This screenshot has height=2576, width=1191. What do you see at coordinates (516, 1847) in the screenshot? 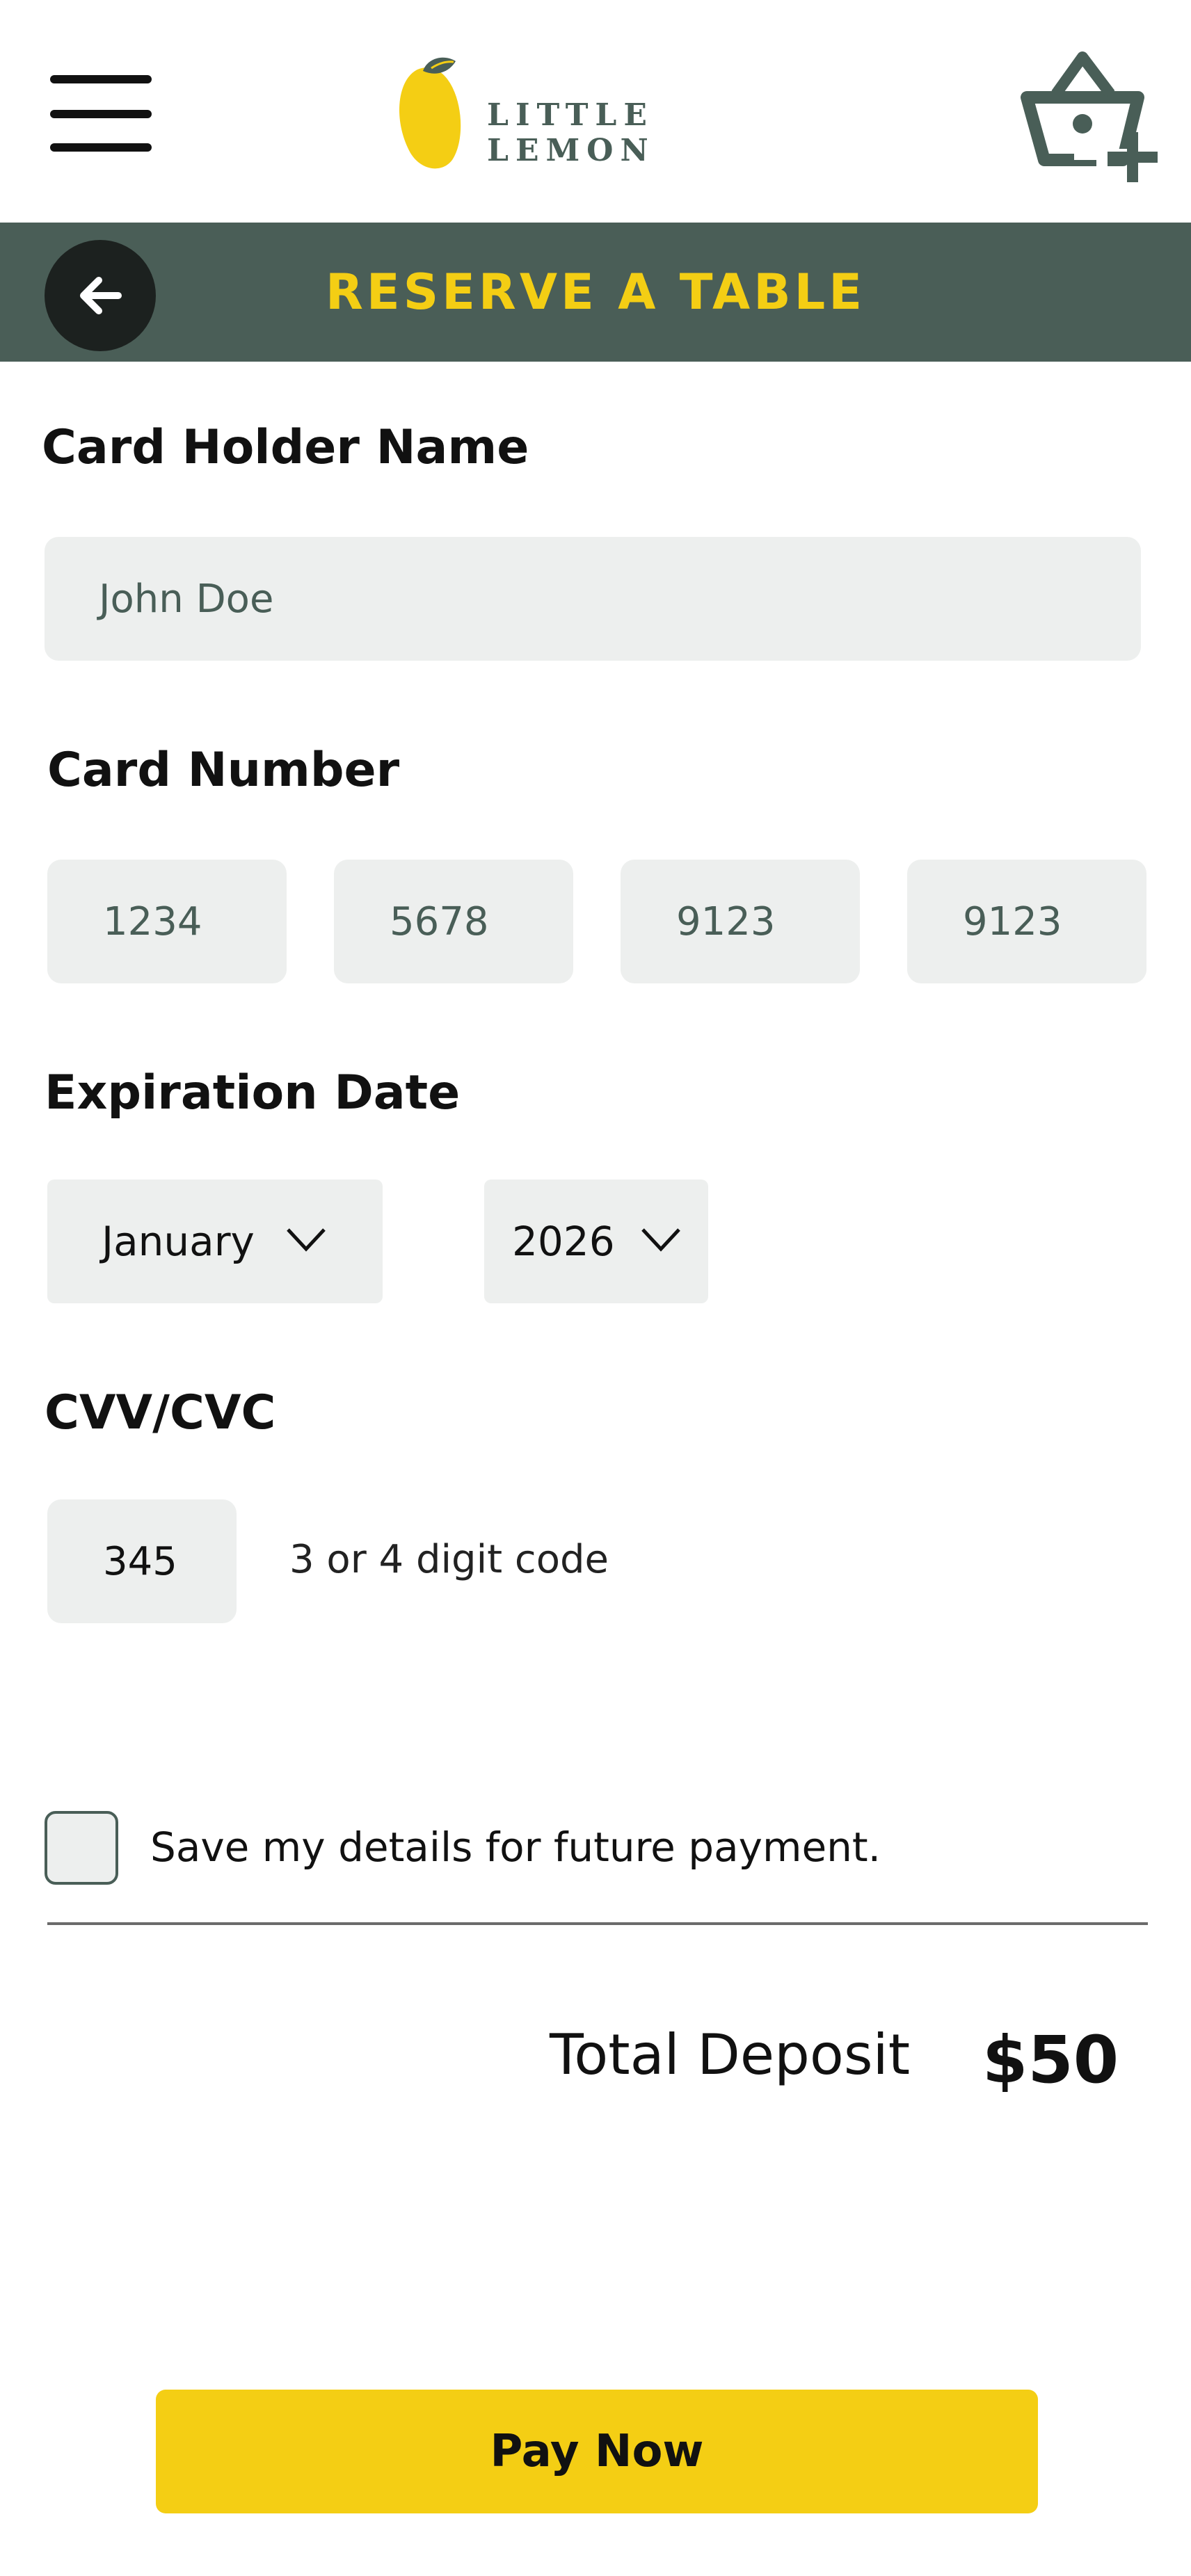
I see `save-details-label: Save my details for future payment.` at bounding box center [516, 1847].